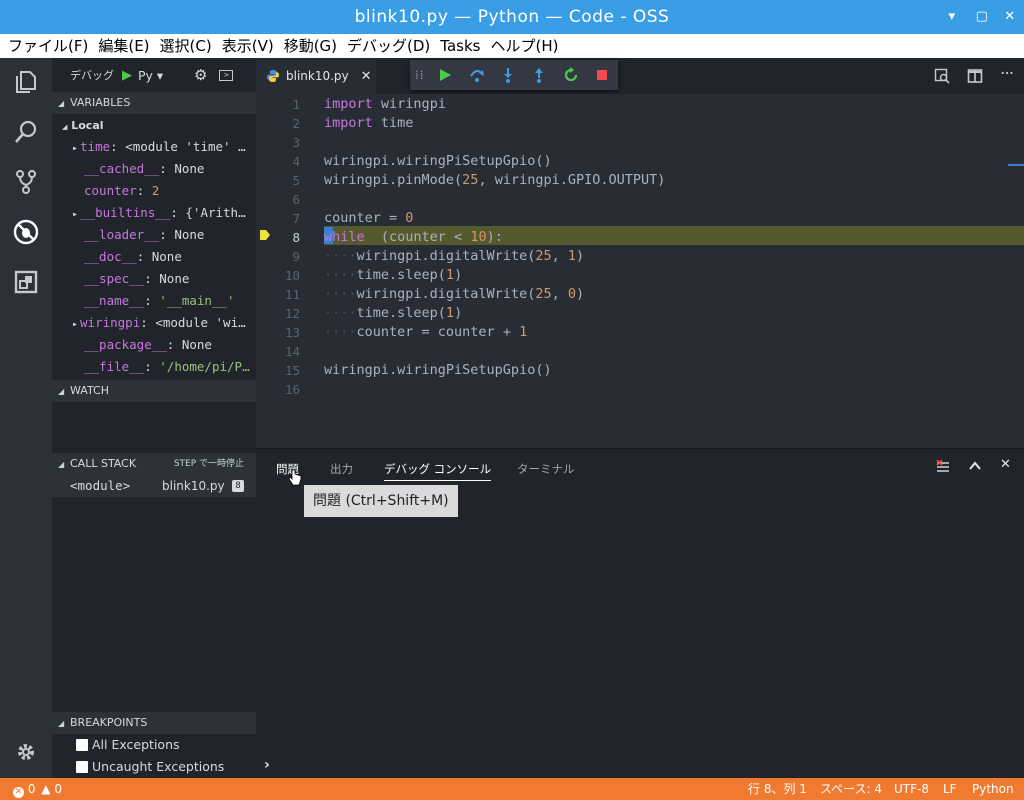  Describe the element at coordinates (26, 82) in the screenshot. I see `explorer-icon` at that location.